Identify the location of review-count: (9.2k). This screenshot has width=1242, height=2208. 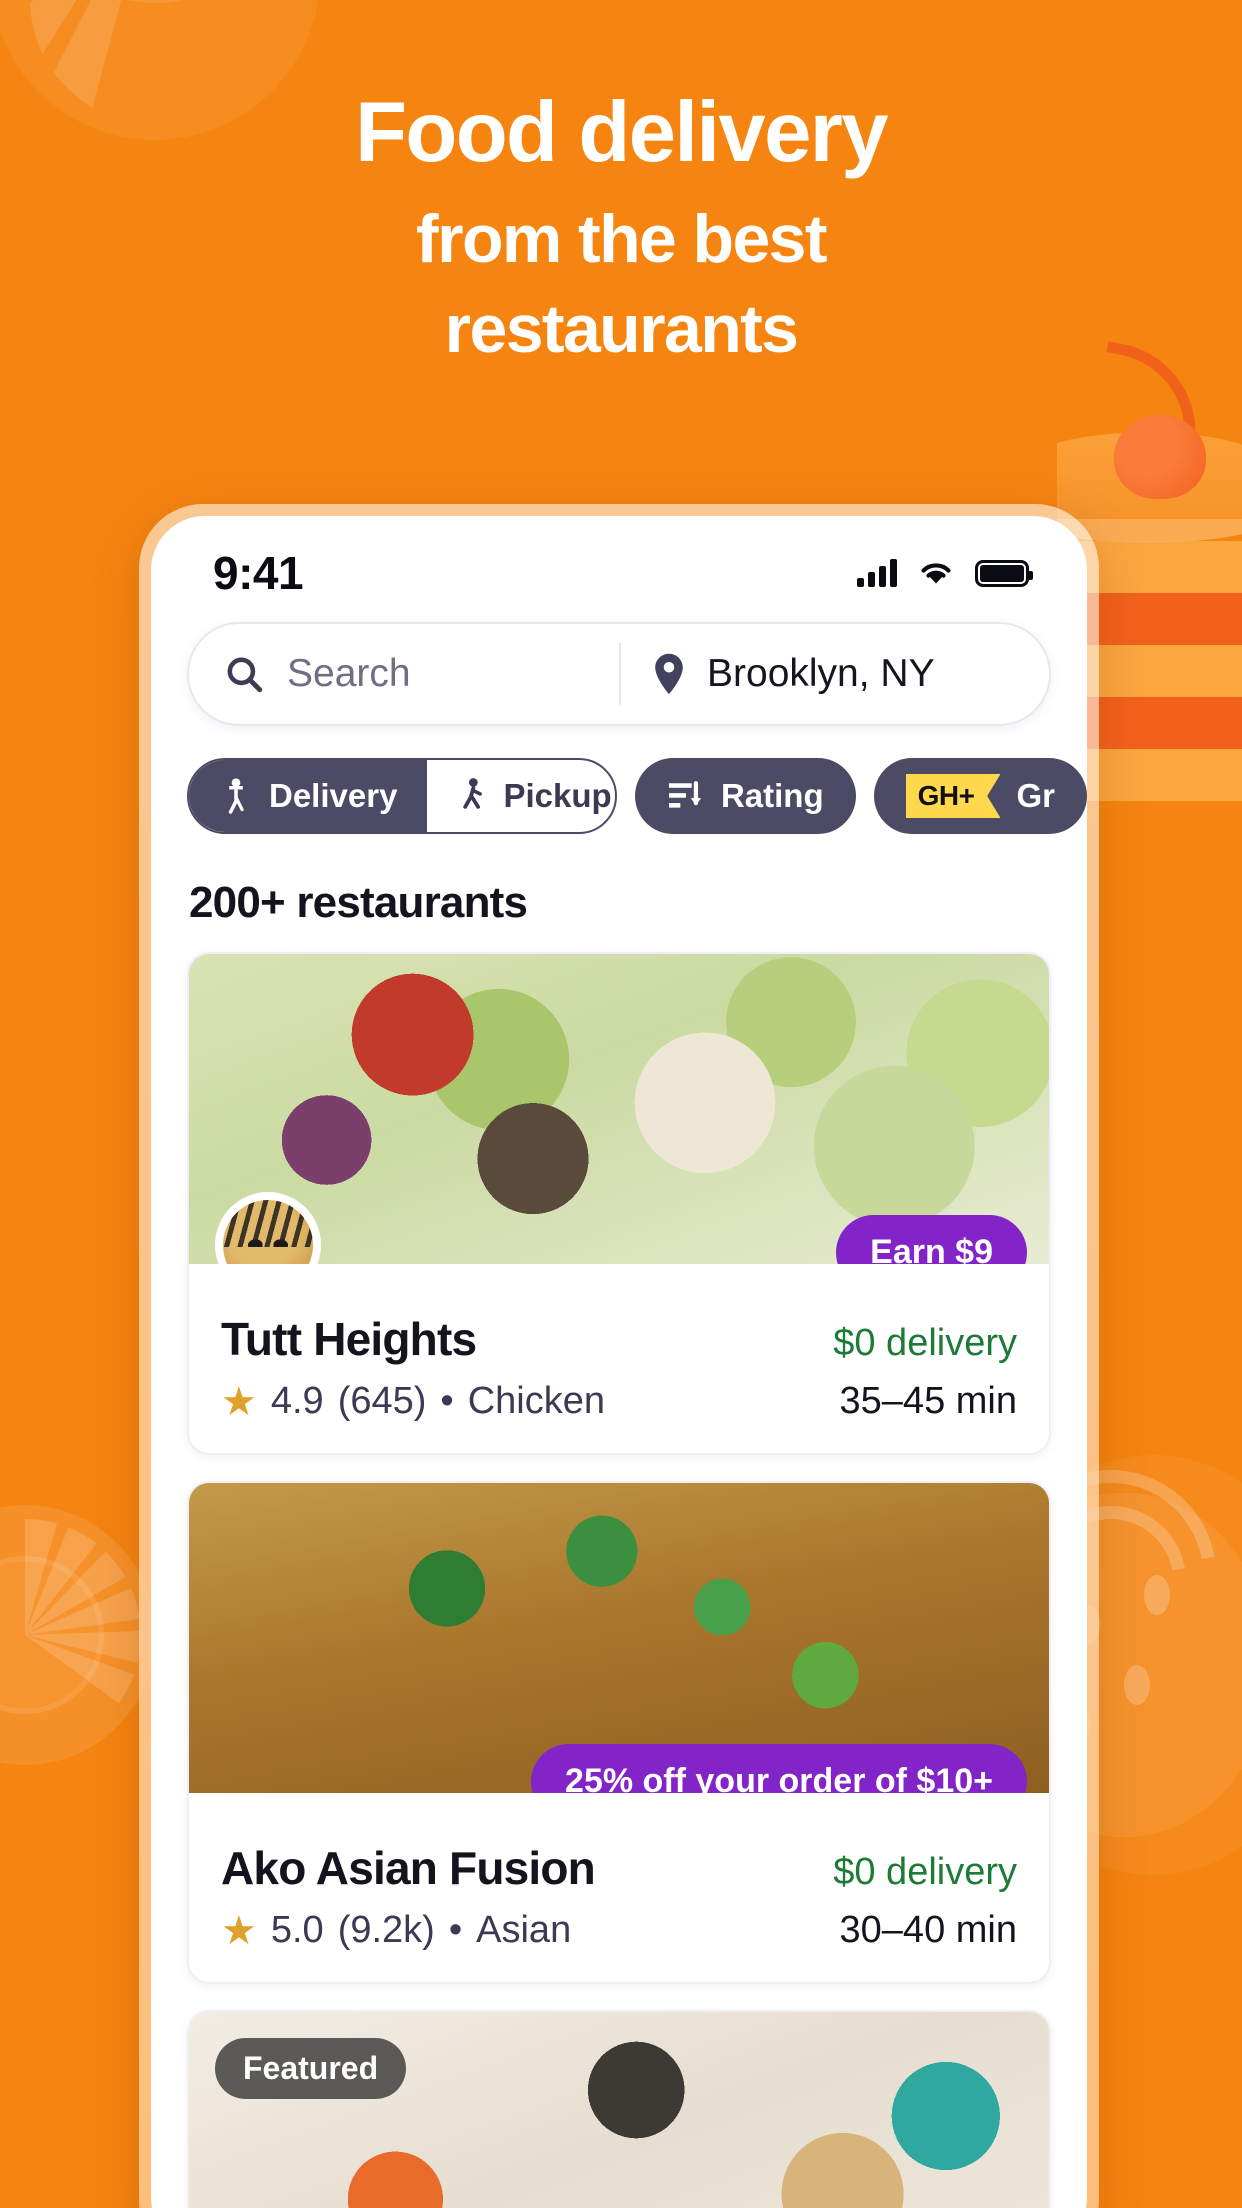
(386, 1930).